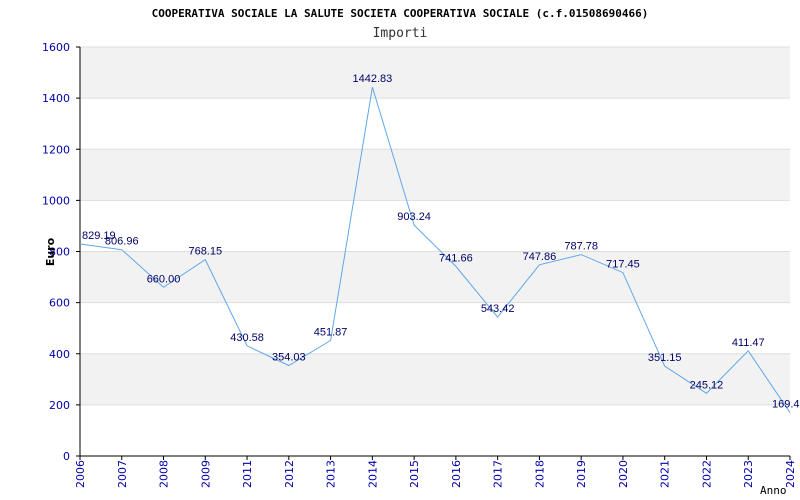  Describe the element at coordinates (289, 358) in the screenshot. I see `data-label: 354.03` at that location.